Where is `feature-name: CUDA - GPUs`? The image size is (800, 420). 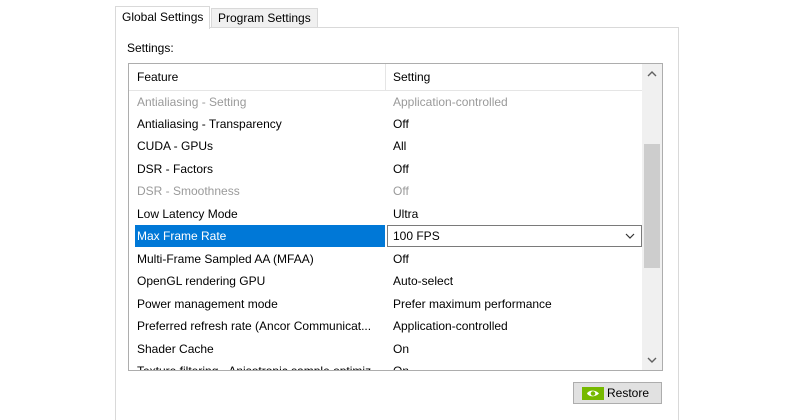 feature-name: CUDA - GPUs is located at coordinates (175, 146).